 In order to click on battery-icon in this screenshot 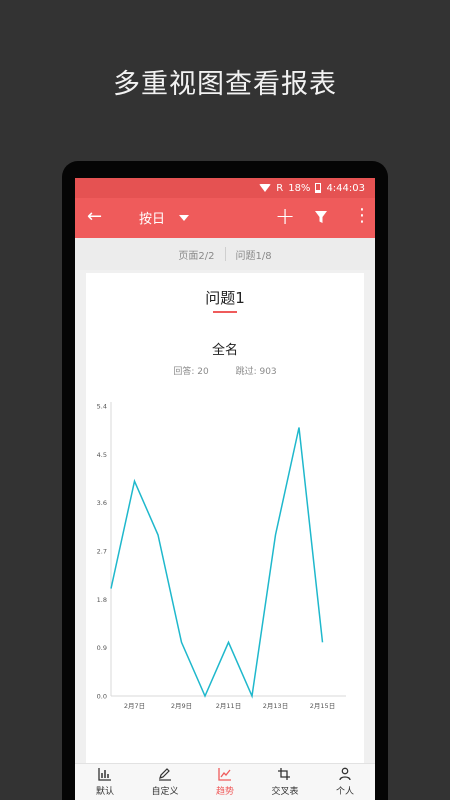, I will do `click(318, 188)`.